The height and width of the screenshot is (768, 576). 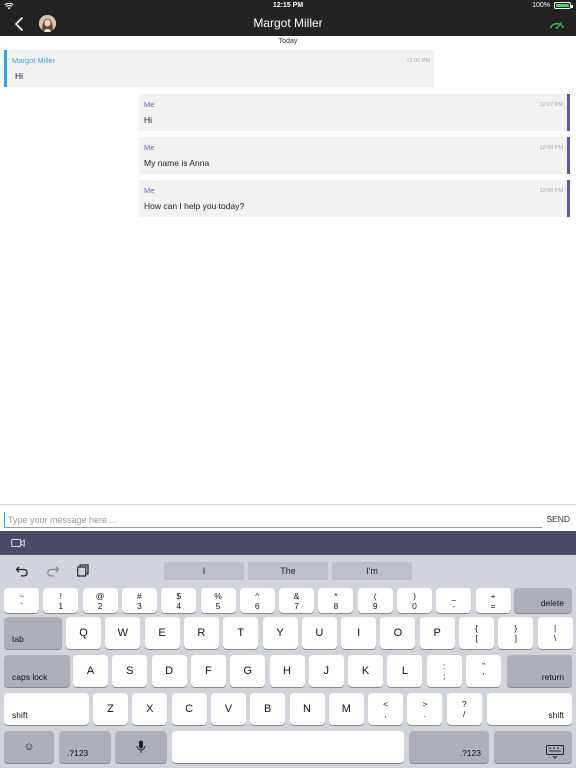 I want to click on key-8: * 8, so click(x=336, y=600).